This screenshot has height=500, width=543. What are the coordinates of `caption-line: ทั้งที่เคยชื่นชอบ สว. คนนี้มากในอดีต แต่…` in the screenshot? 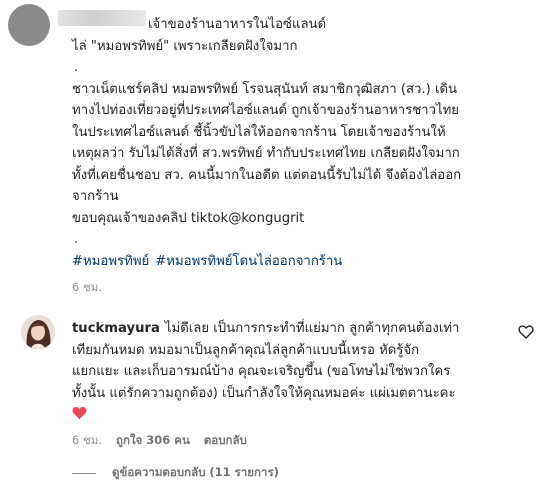 It's located at (267, 175).